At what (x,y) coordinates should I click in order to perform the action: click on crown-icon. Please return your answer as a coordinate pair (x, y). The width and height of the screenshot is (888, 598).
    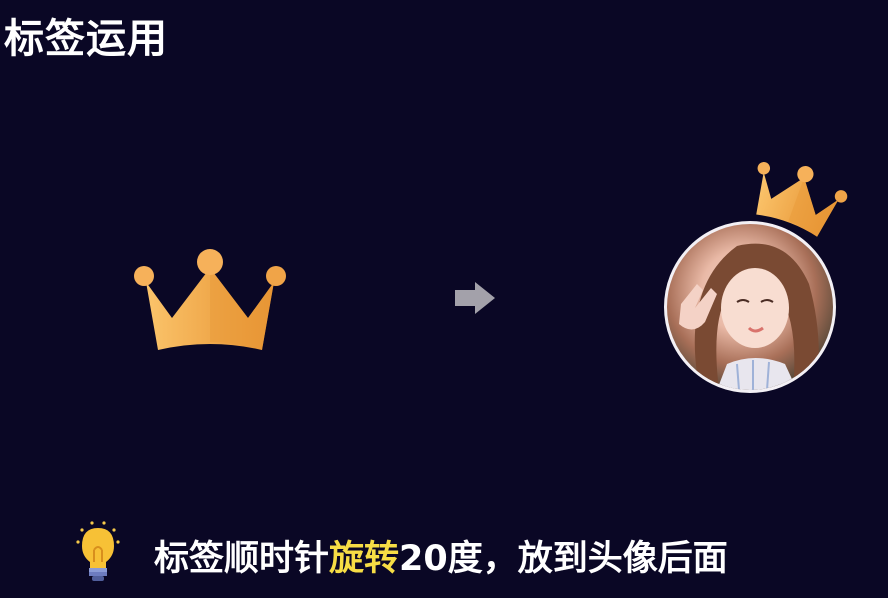
    Looking at the image, I should click on (210, 299).